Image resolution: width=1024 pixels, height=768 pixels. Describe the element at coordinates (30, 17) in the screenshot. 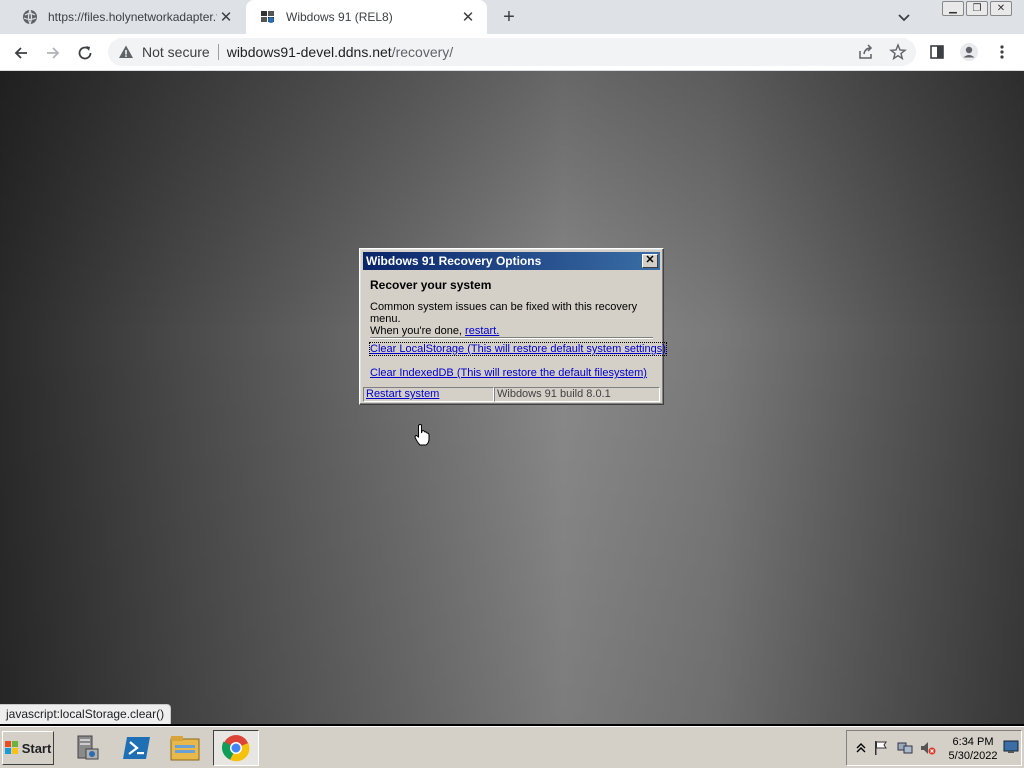

I see `globe-icon` at that location.